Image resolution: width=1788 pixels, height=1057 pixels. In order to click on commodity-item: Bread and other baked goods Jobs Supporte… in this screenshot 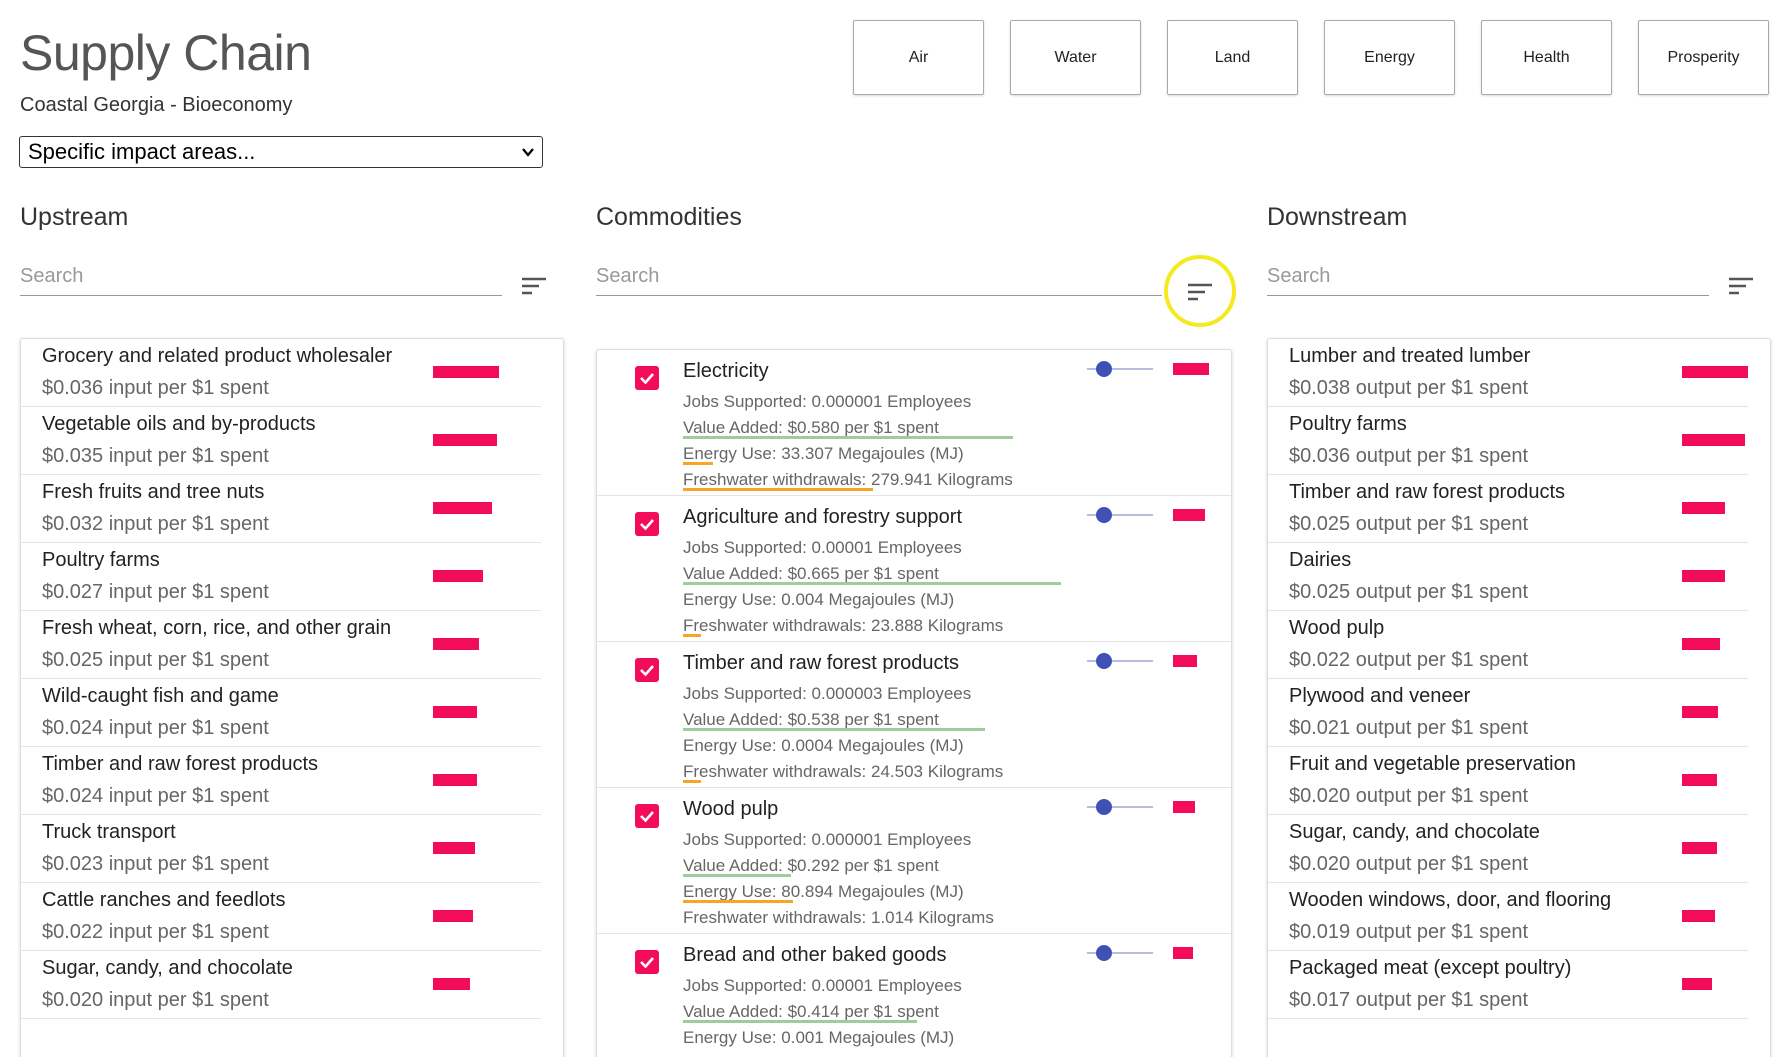, I will do `click(914, 995)`.